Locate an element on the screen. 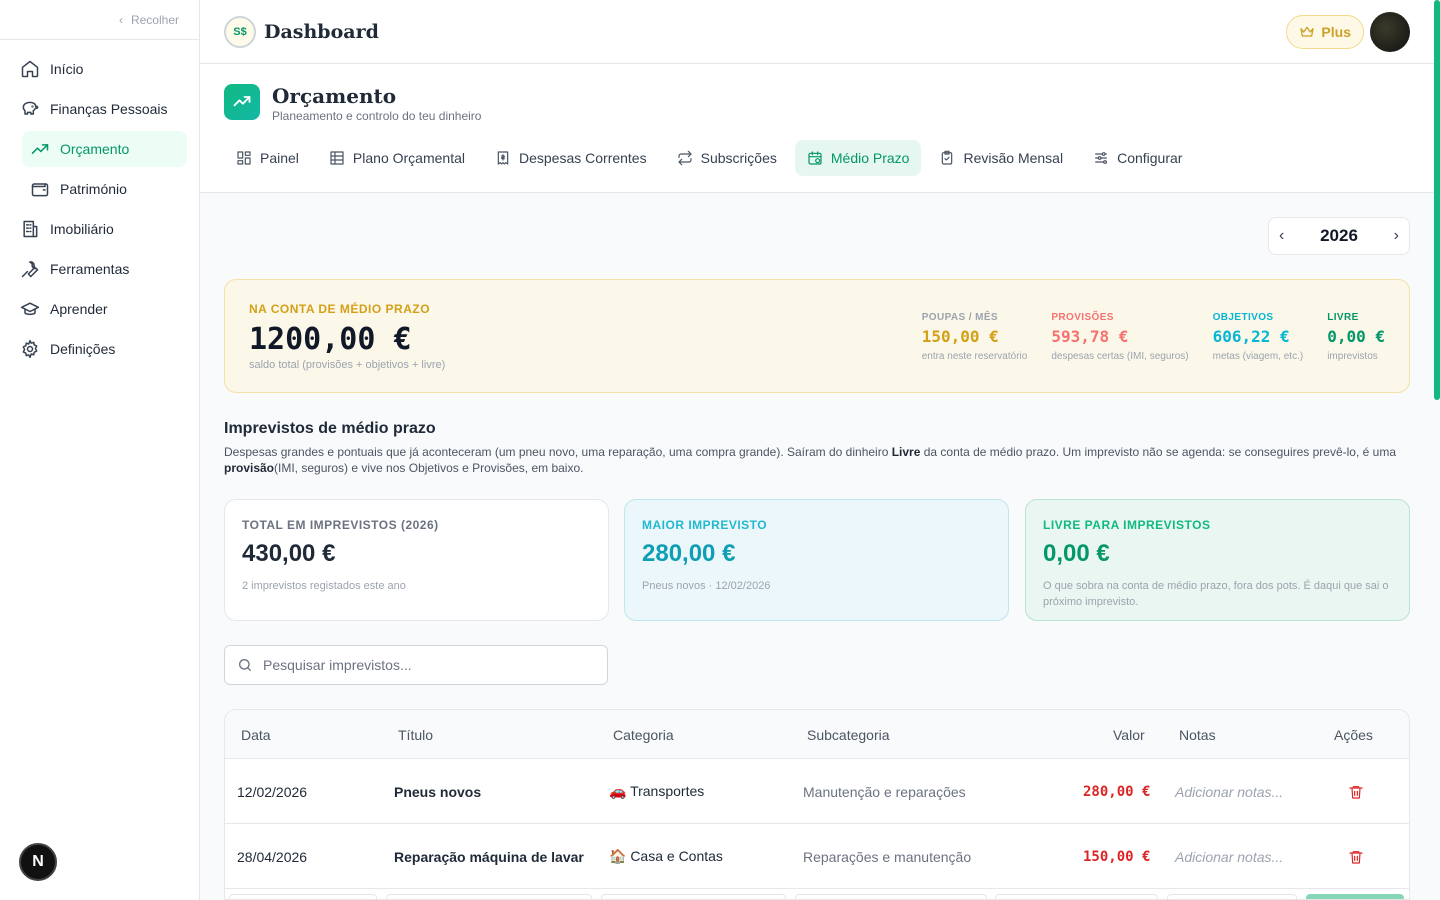 Image resolution: width=1440 pixels, height=900 pixels. cell-title: Reparação máquina de lavar is located at coordinates (489, 856).